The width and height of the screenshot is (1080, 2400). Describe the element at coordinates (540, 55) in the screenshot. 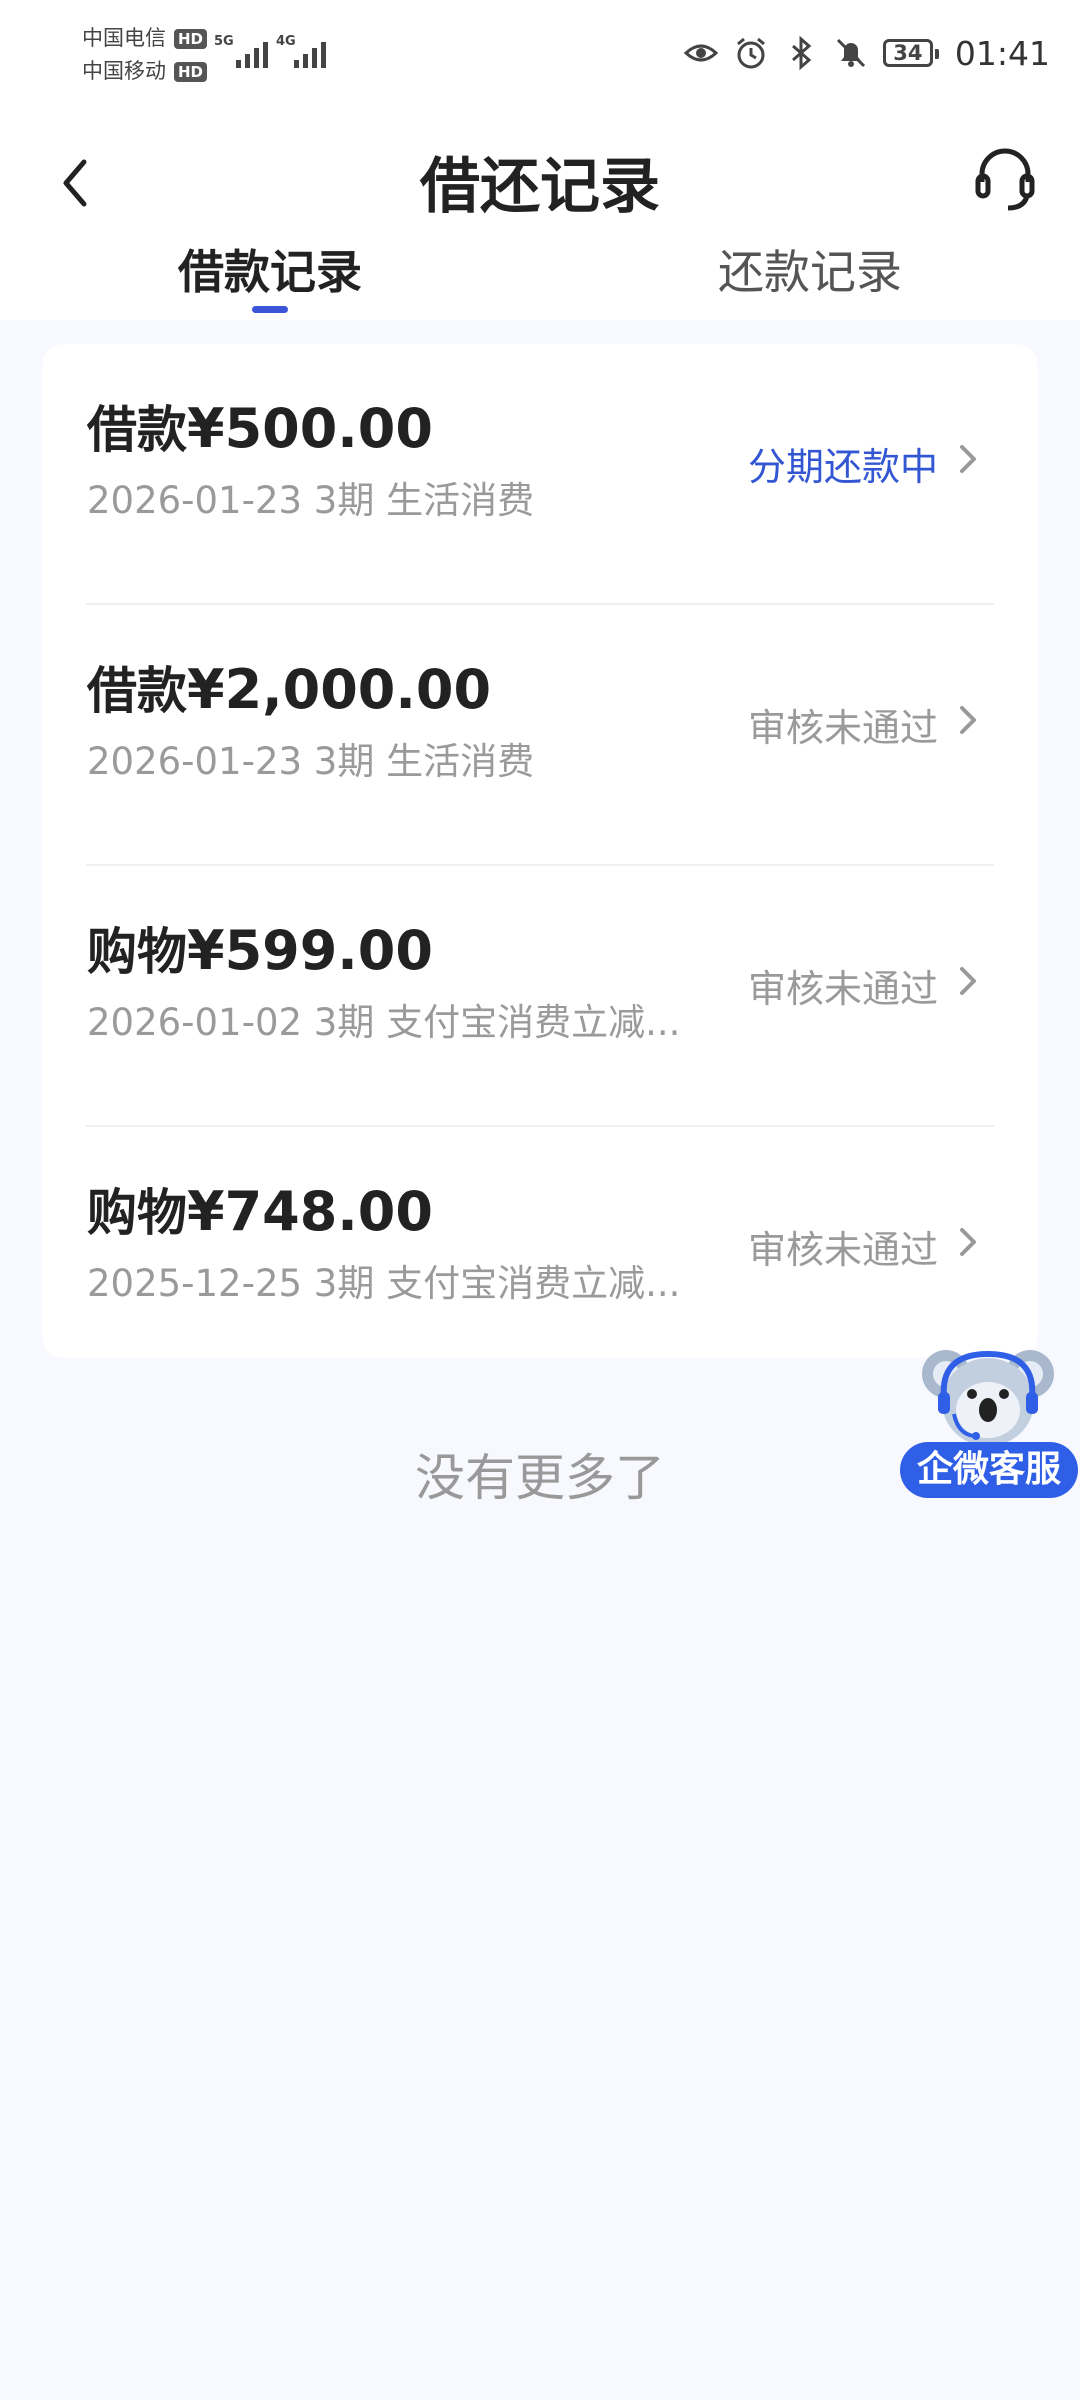

I see `status-bar: 中国电信 HD 中国移动 HD 5G 4G 34 01:41` at that location.